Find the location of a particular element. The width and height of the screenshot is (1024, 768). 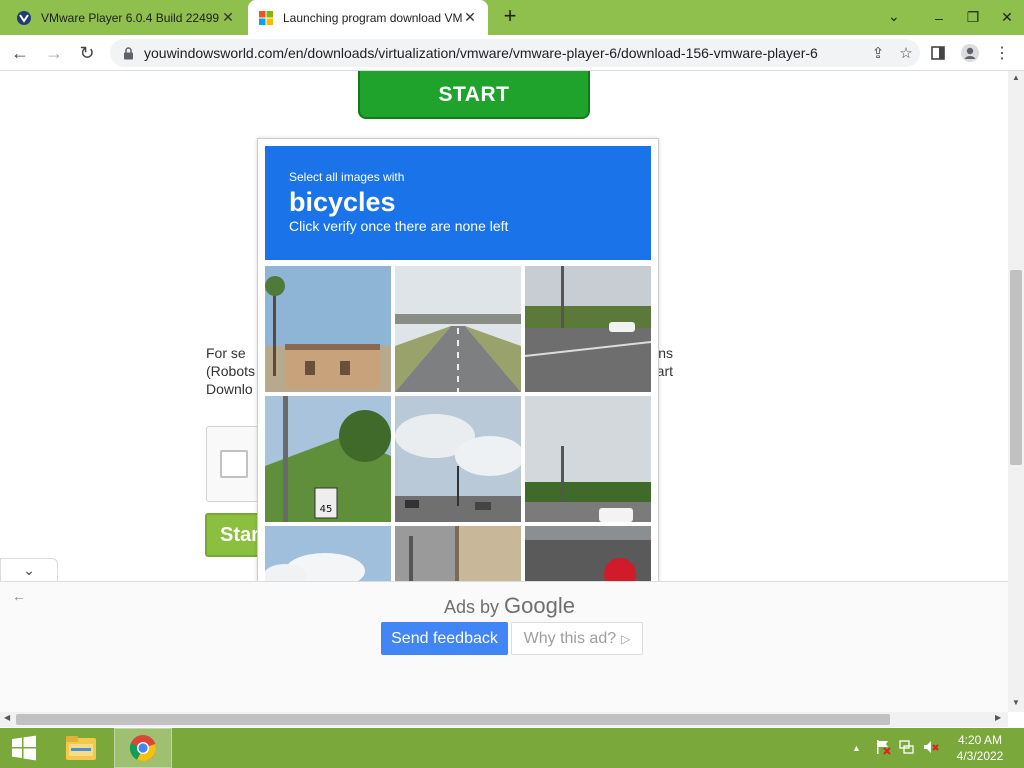

more-menu-icon: ⋮ is located at coordinates (1002, 53).